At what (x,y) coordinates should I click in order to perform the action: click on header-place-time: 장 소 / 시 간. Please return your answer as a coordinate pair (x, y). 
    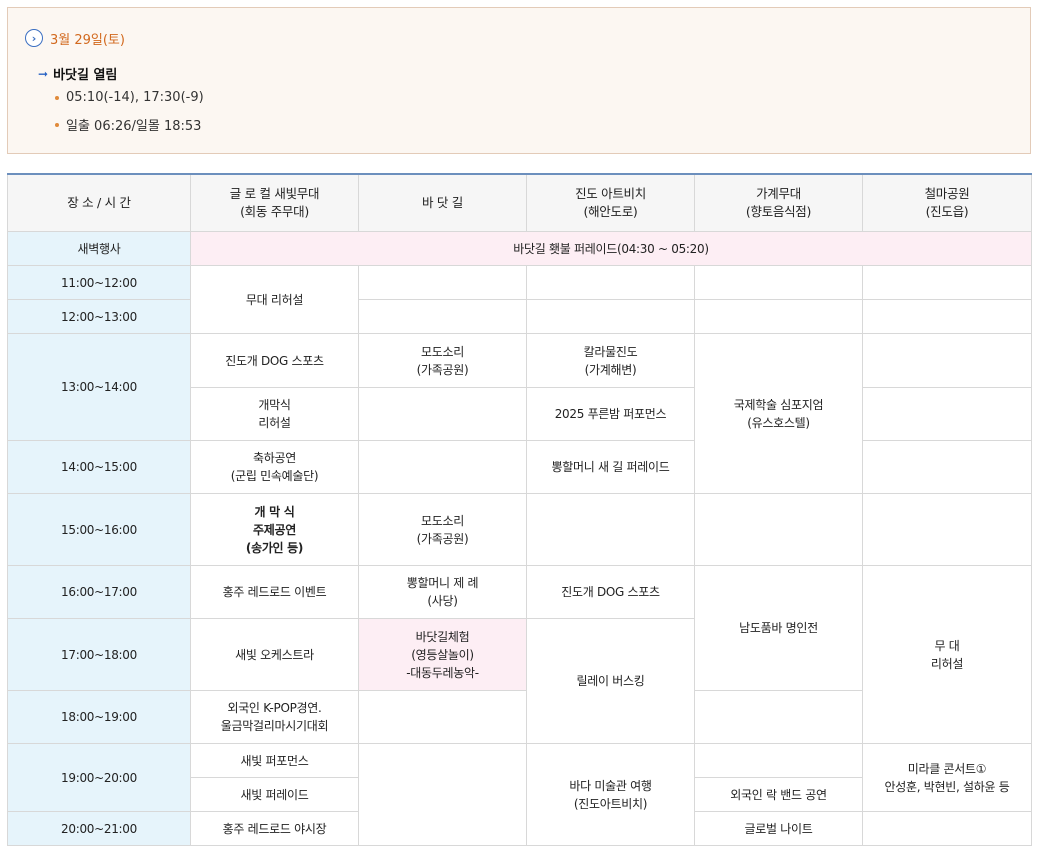
    Looking at the image, I should click on (99, 202).